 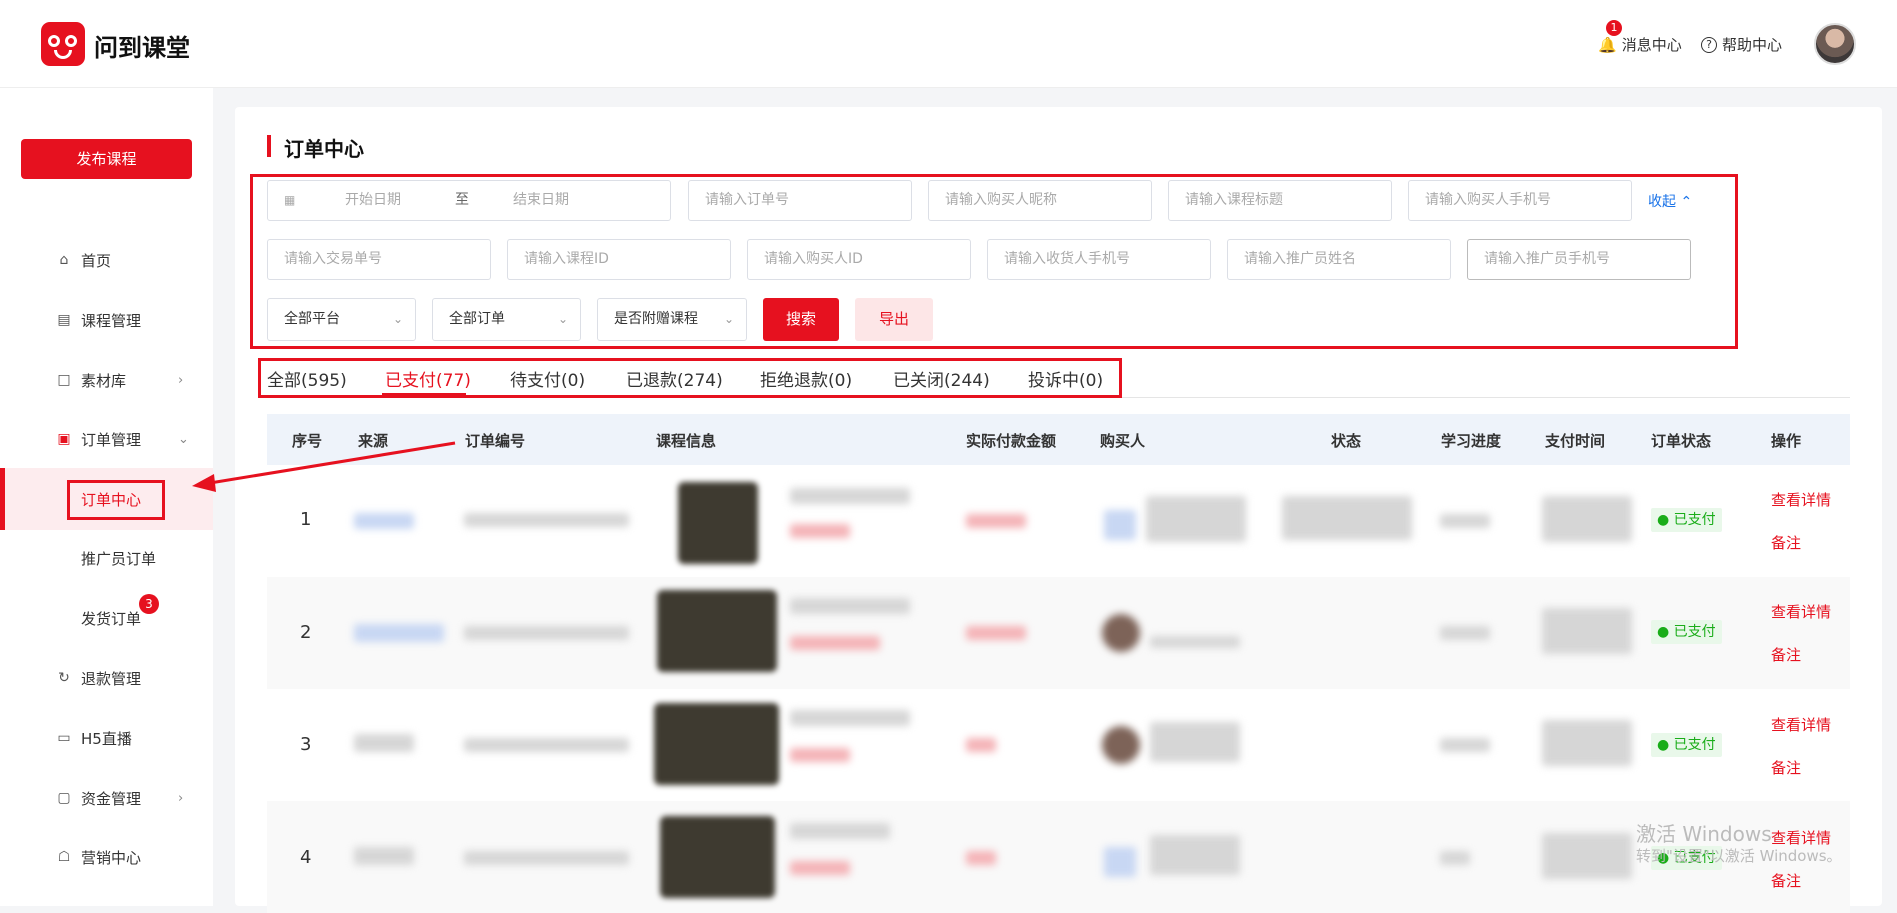 I want to click on sidebar-item-promoter-orders: 推广员订单, so click(x=106, y=558).